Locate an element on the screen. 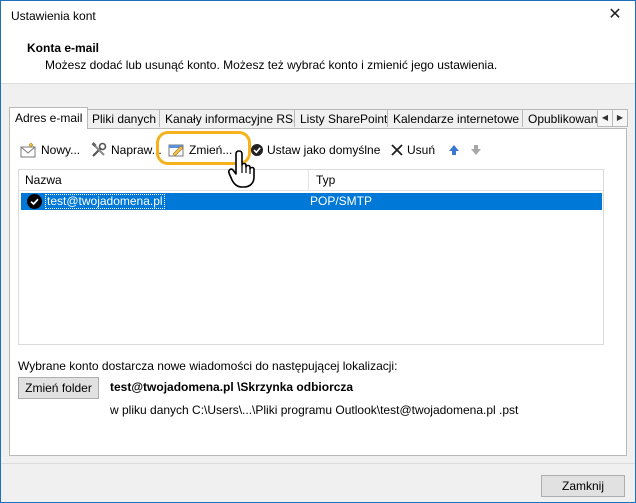 This screenshot has height=503, width=636. account-name-cell: test@twojadomena.pl is located at coordinates (105, 201).